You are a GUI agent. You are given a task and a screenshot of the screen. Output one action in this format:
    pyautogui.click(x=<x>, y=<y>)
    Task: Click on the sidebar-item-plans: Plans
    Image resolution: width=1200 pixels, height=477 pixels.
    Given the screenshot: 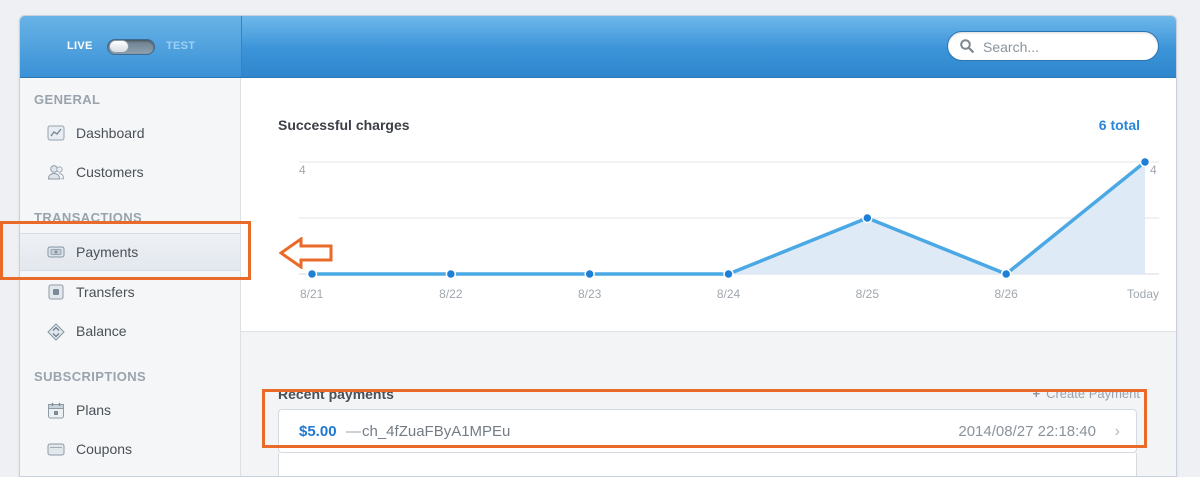 What is the action you would take?
    pyautogui.click(x=130, y=410)
    